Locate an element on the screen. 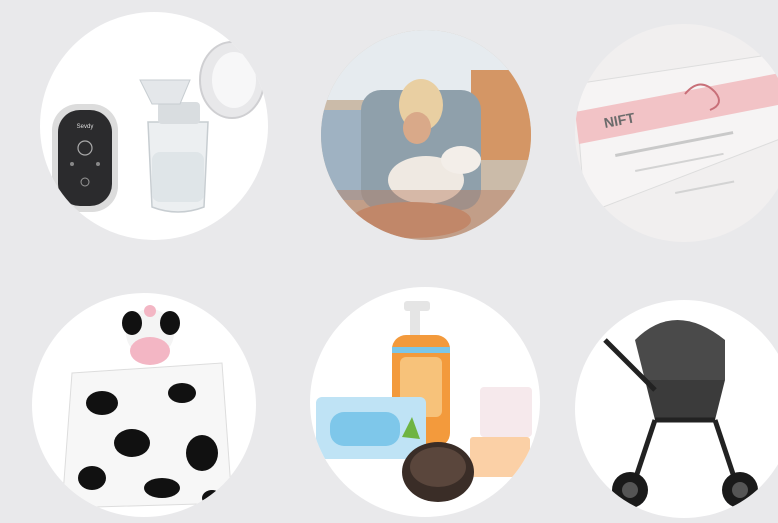 The height and width of the screenshot is (523, 778). product-baby-care-set is located at coordinates (425, 402).